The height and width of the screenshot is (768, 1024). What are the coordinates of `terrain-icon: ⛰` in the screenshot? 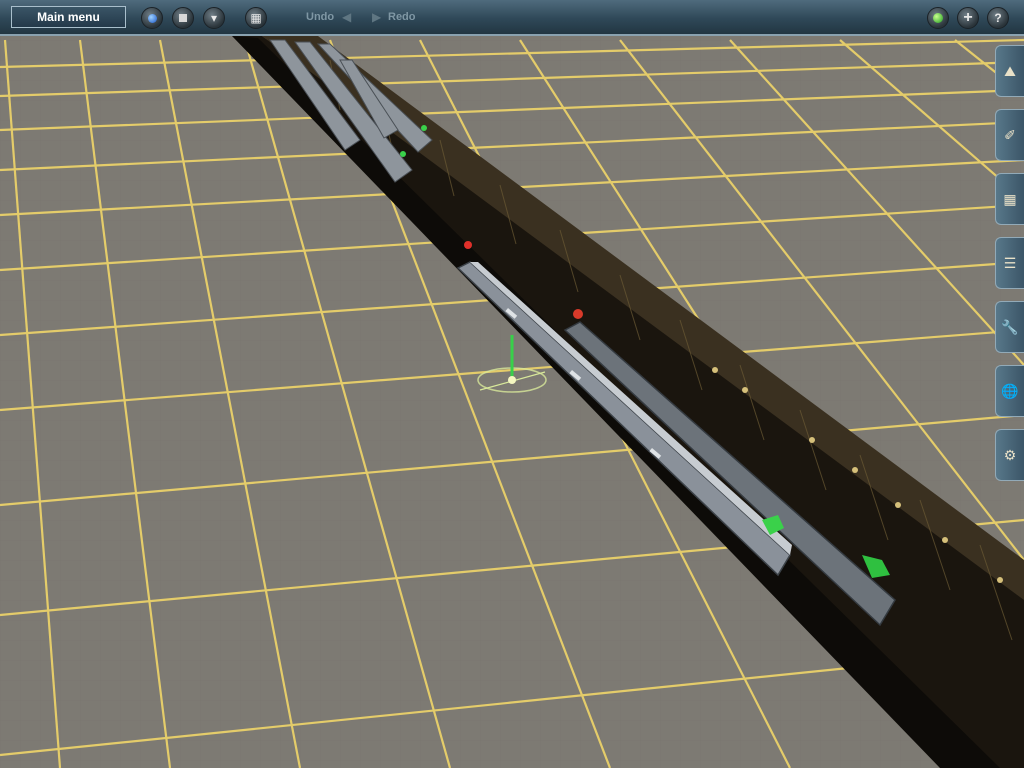 It's located at (1010, 70).